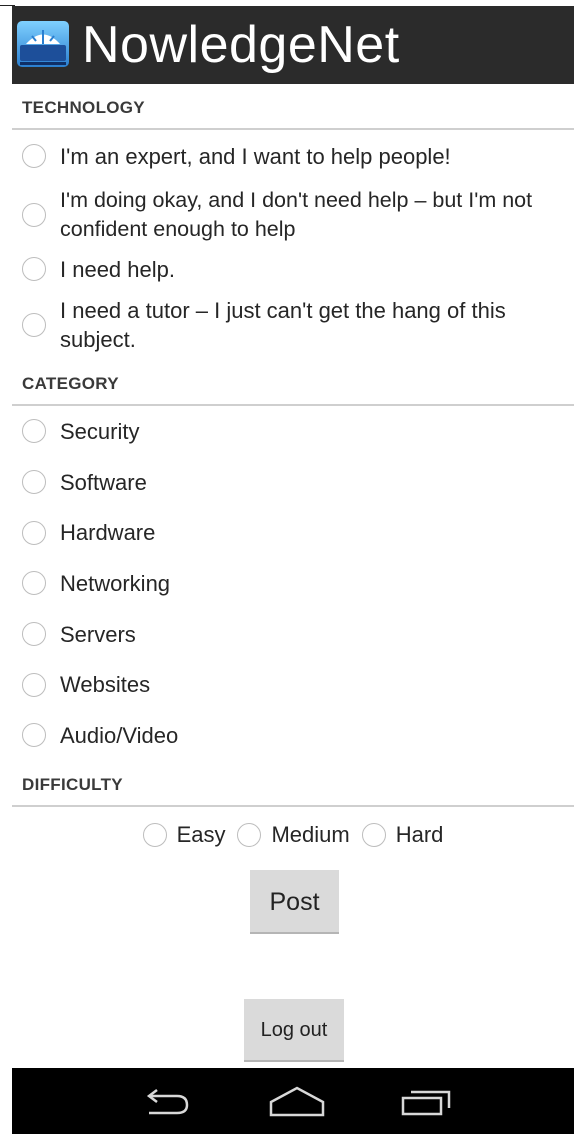 This screenshot has height=1134, width=574. I want to click on app-logo-icon, so click(43, 44).